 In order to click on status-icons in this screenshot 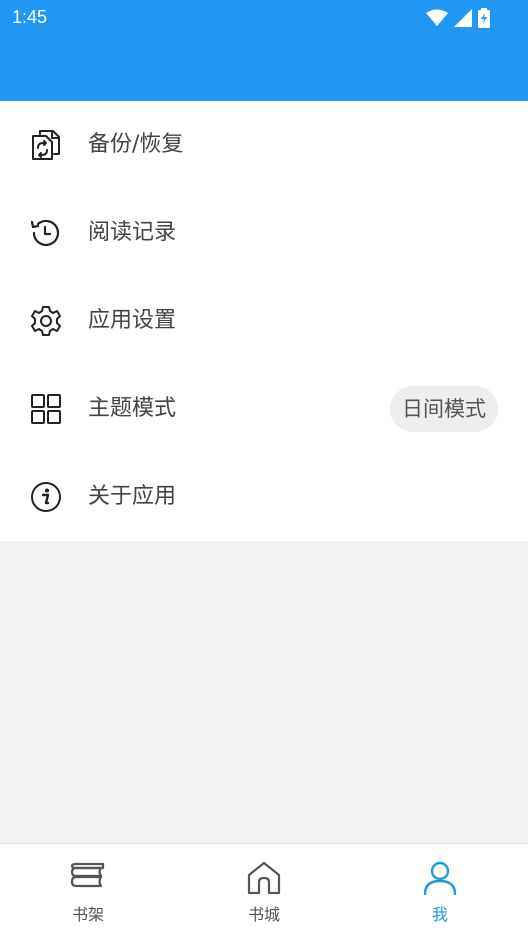, I will do `click(458, 18)`.